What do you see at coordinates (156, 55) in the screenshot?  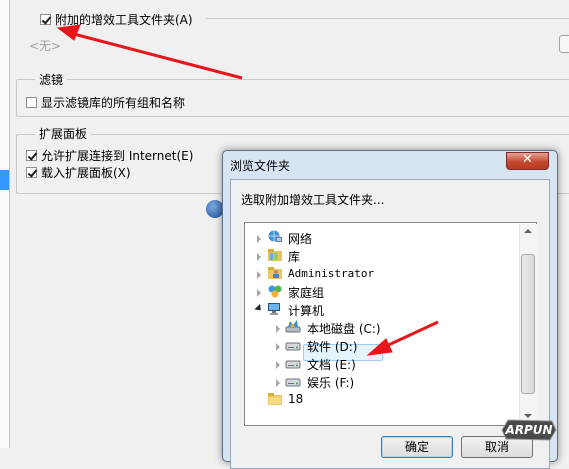 I see `arrow-to-addins-checkbox` at bounding box center [156, 55].